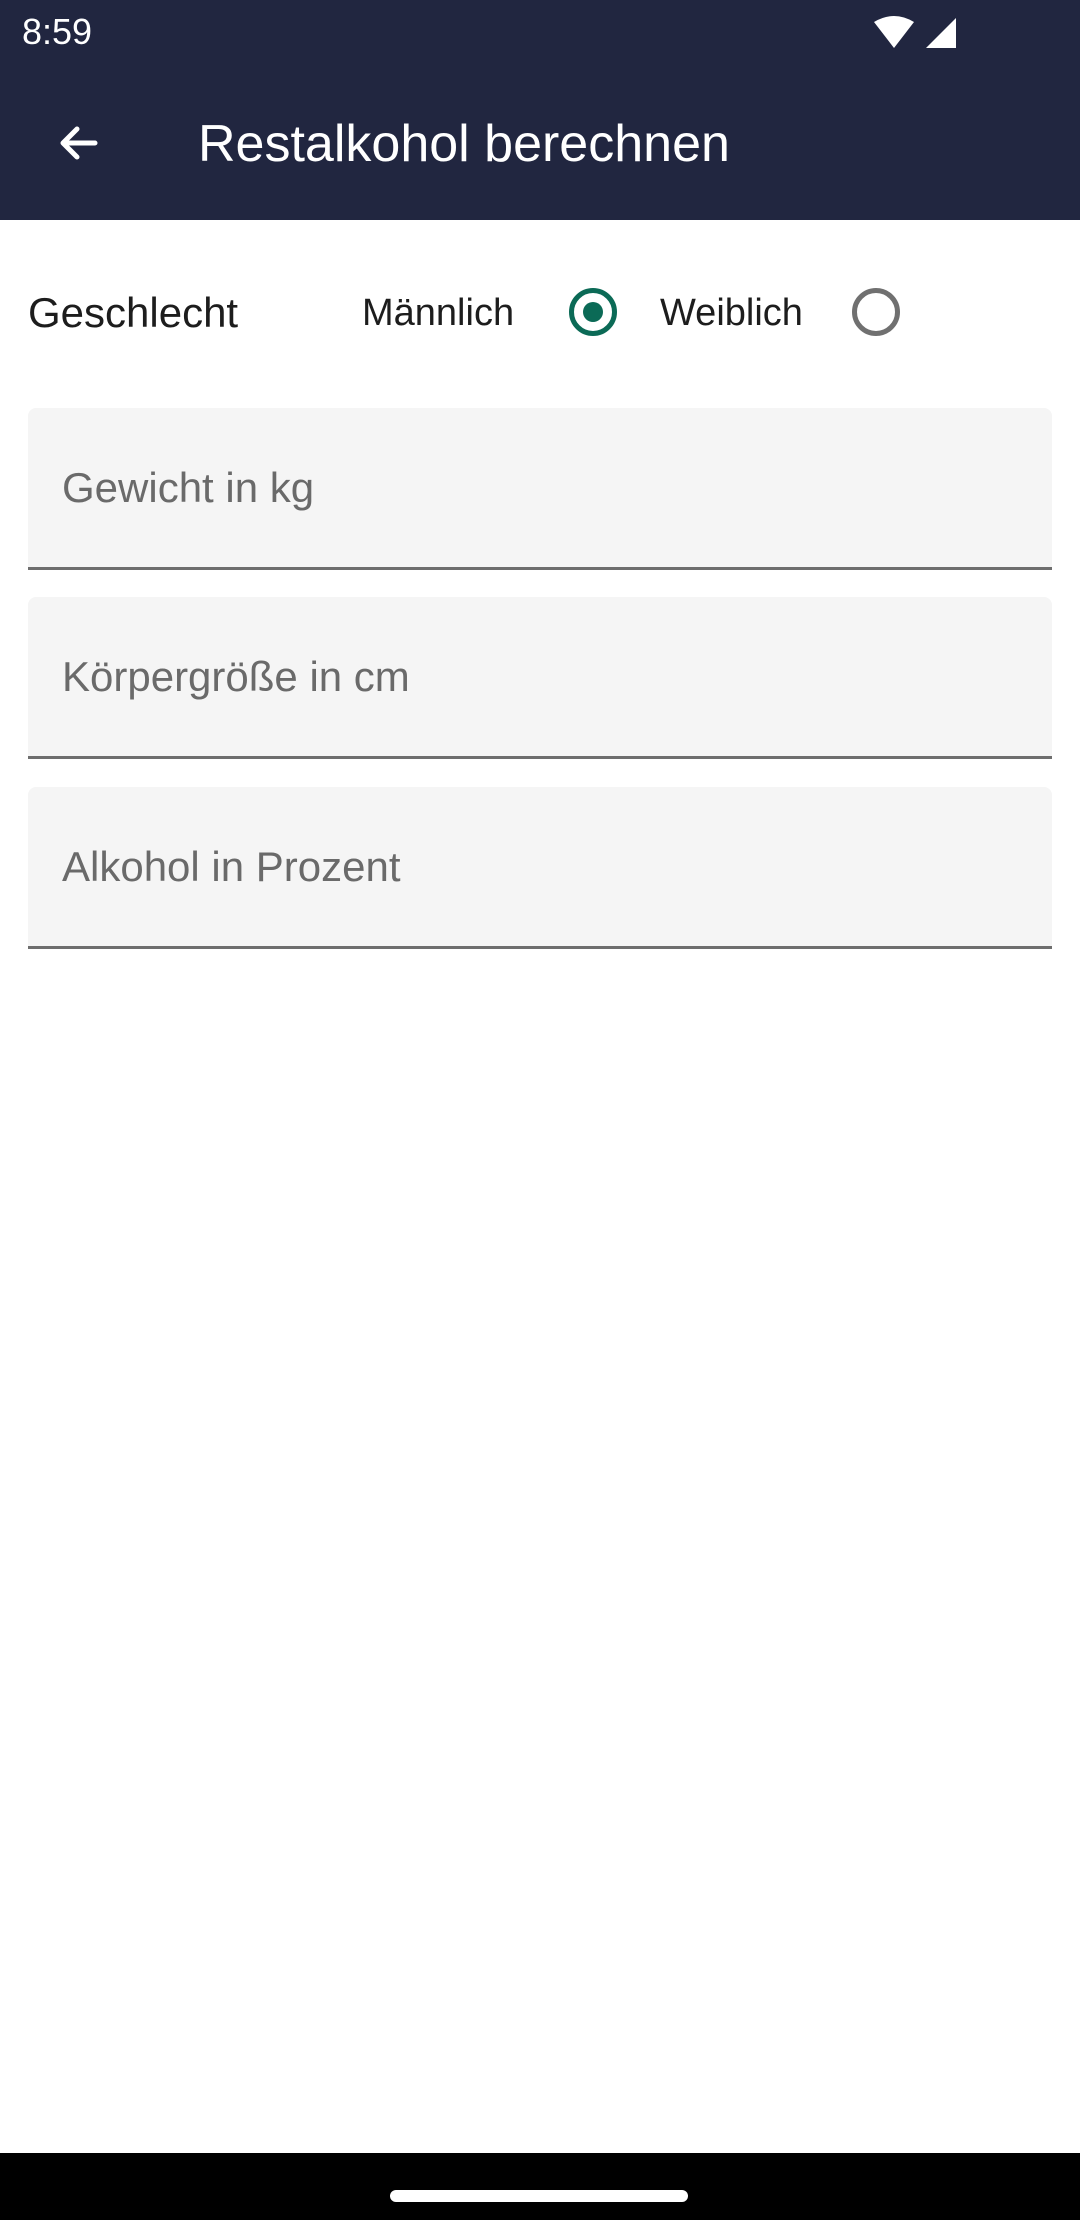 The height and width of the screenshot is (2220, 1080). I want to click on female-radio-button, so click(876, 312).